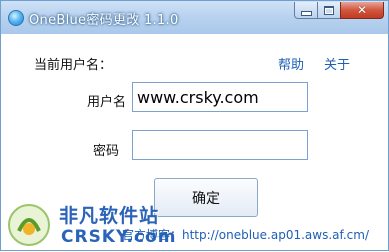 The image size is (389, 252). Describe the element at coordinates (291, 63) in the screenshot. I see `help-link: 帮助` at that location.